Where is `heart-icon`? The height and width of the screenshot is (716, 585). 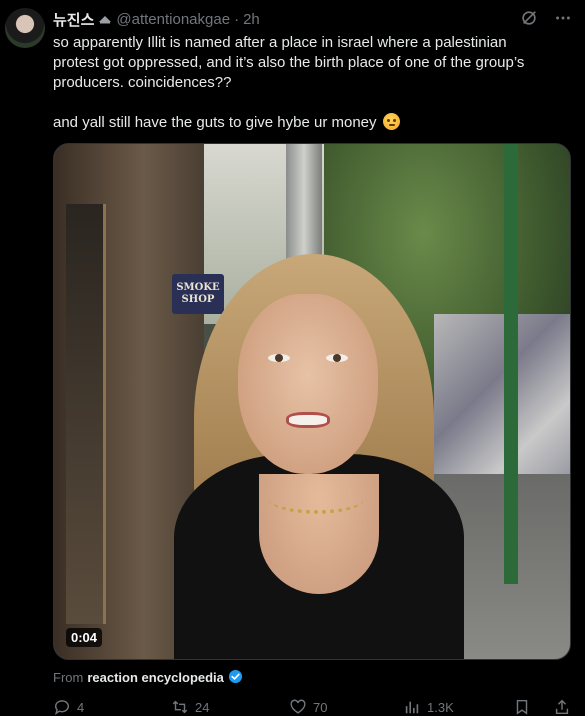 heart-icon is located at coordinates (298, 706).